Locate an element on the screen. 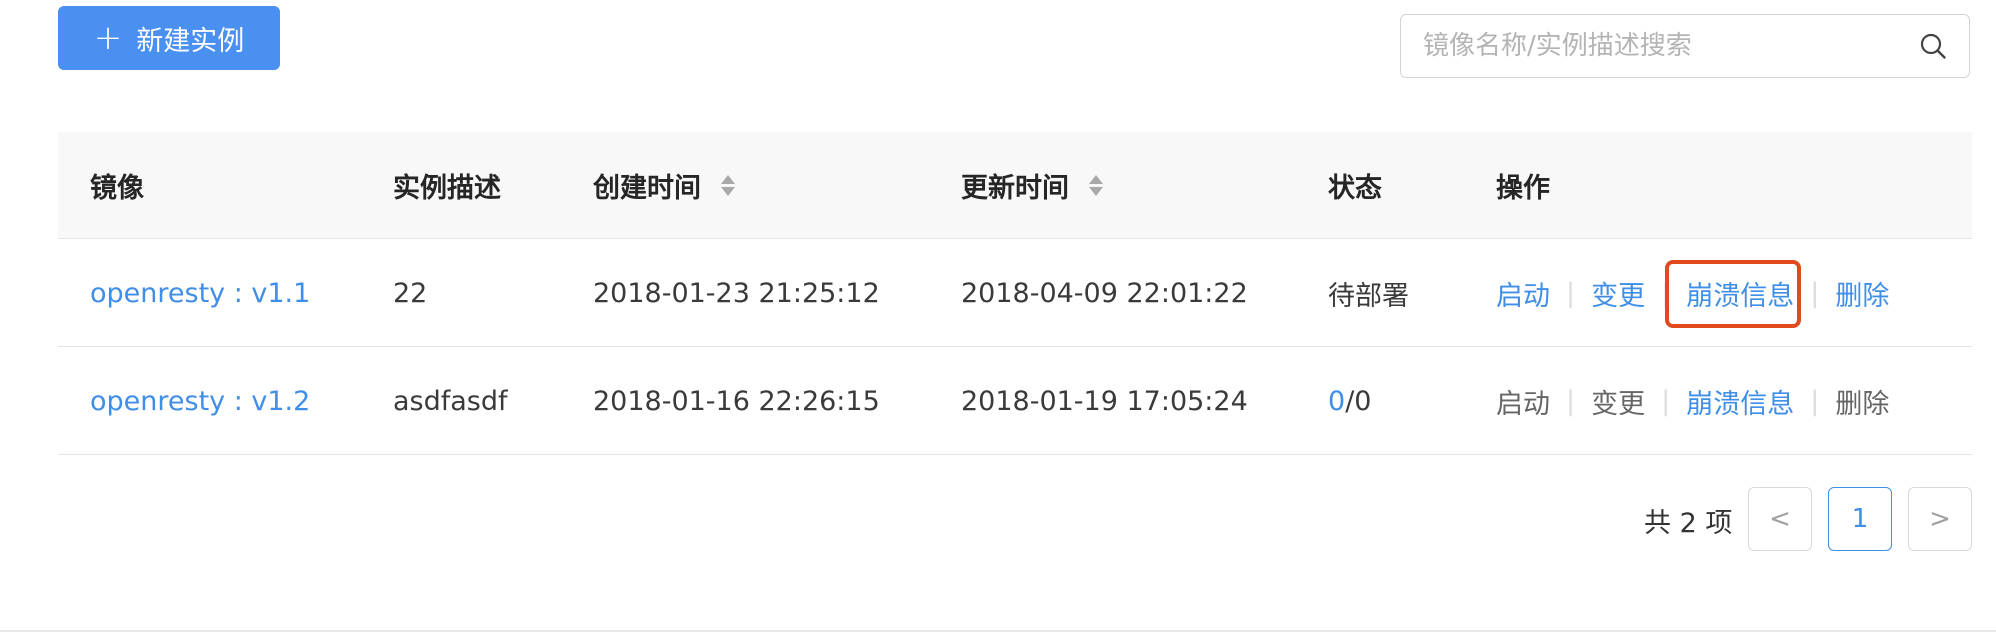 The width and height of the screenshot is (1996, 634). created-cell: 2018-01-23 21:25:12 is located at coordinates (736, 293).